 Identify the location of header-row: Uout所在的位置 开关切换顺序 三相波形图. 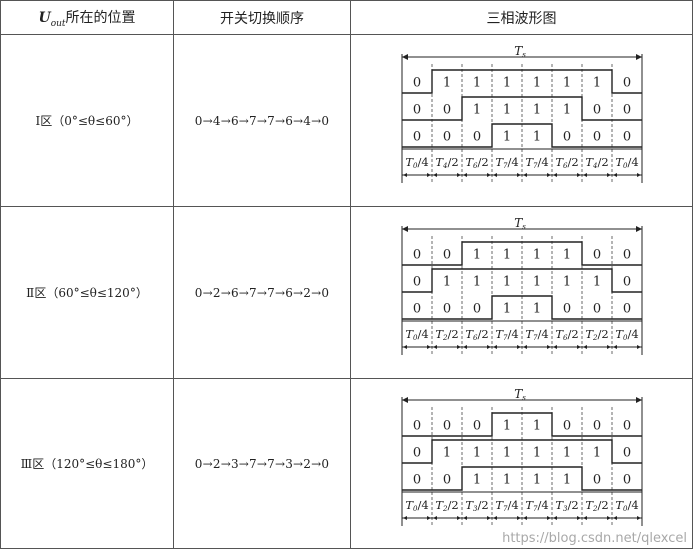
(346, 17).